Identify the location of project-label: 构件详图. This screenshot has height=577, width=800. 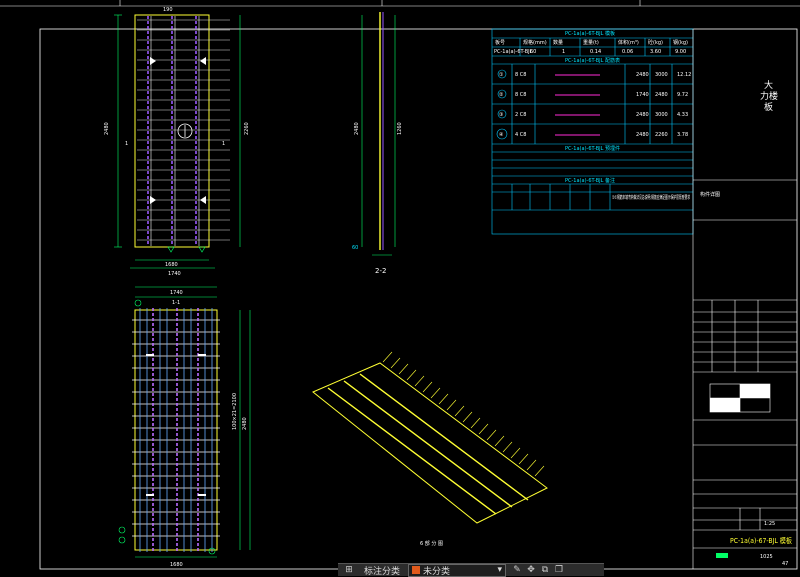
(710, 194).